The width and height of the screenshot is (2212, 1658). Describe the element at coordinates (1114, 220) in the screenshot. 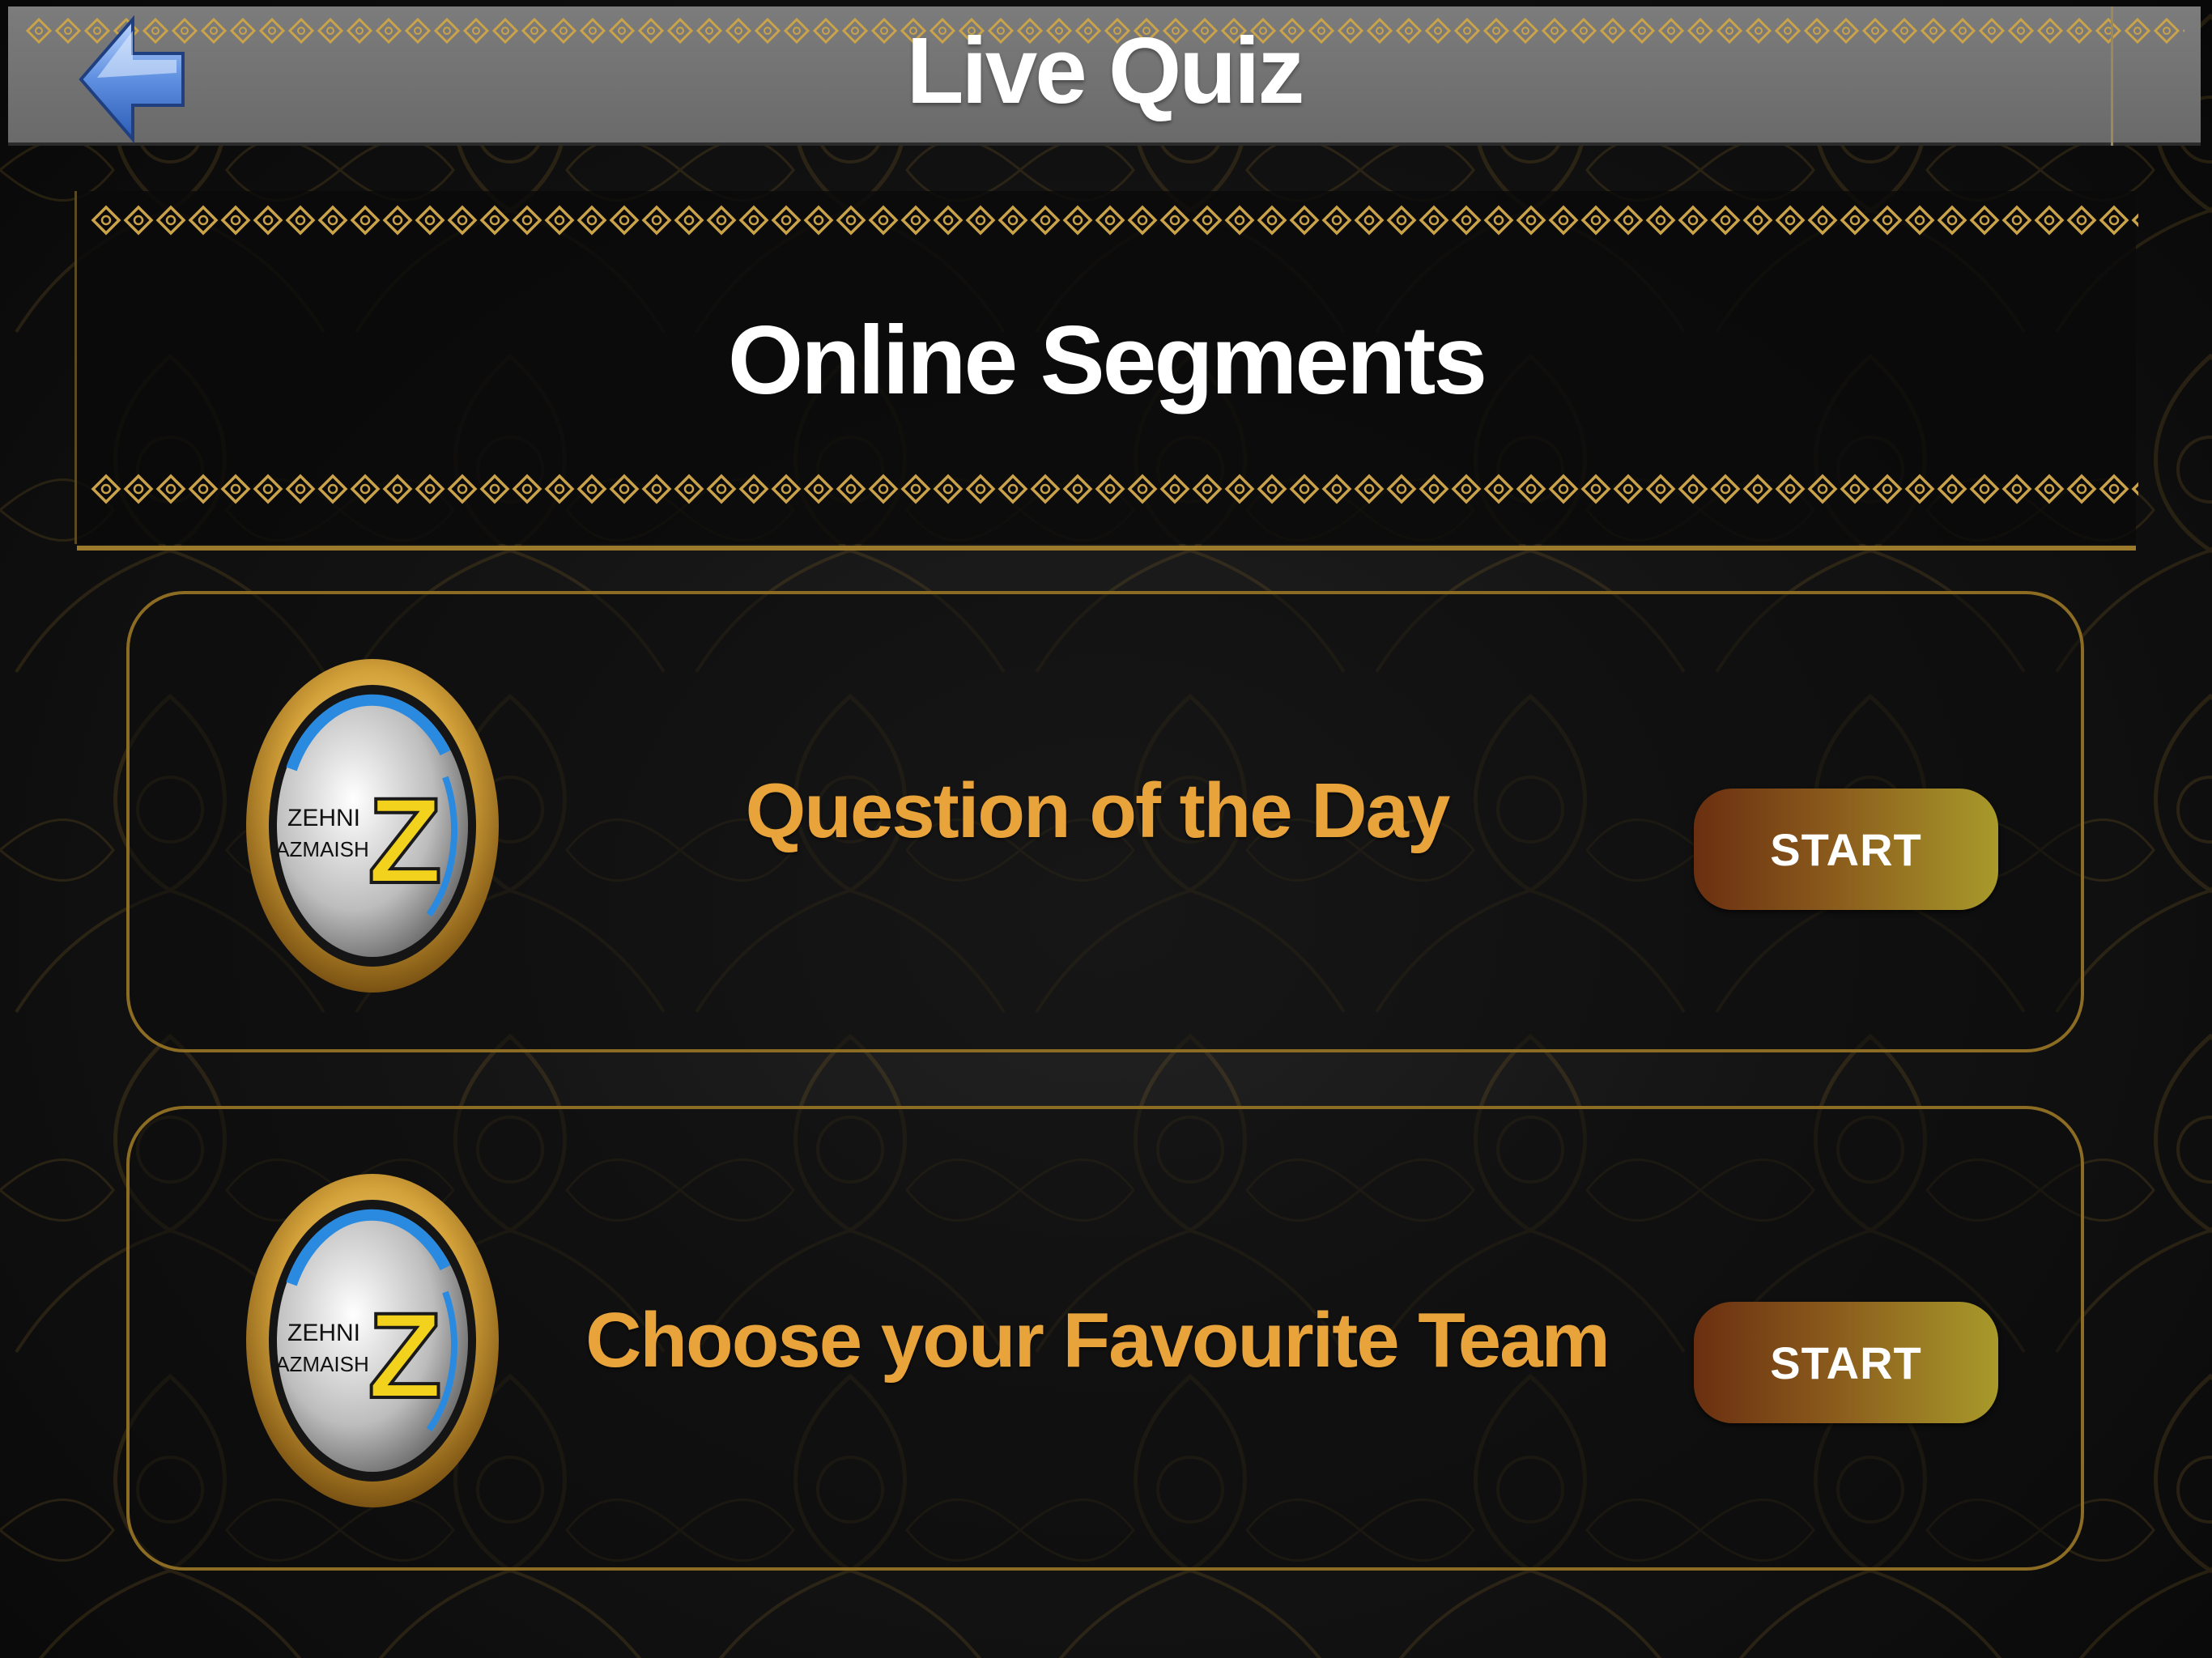

I see `decorative-lace-top` at that location.